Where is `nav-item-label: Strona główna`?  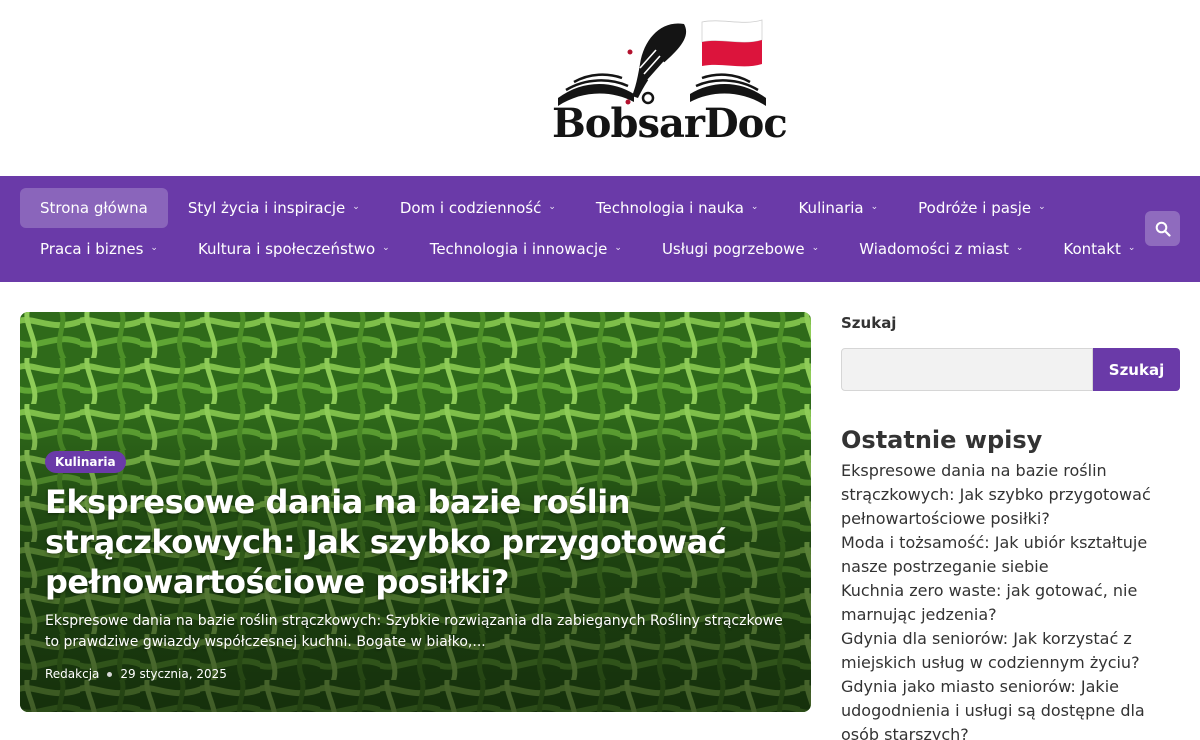
nav-item-label: Strona główna is located at coordinates (94, 208).